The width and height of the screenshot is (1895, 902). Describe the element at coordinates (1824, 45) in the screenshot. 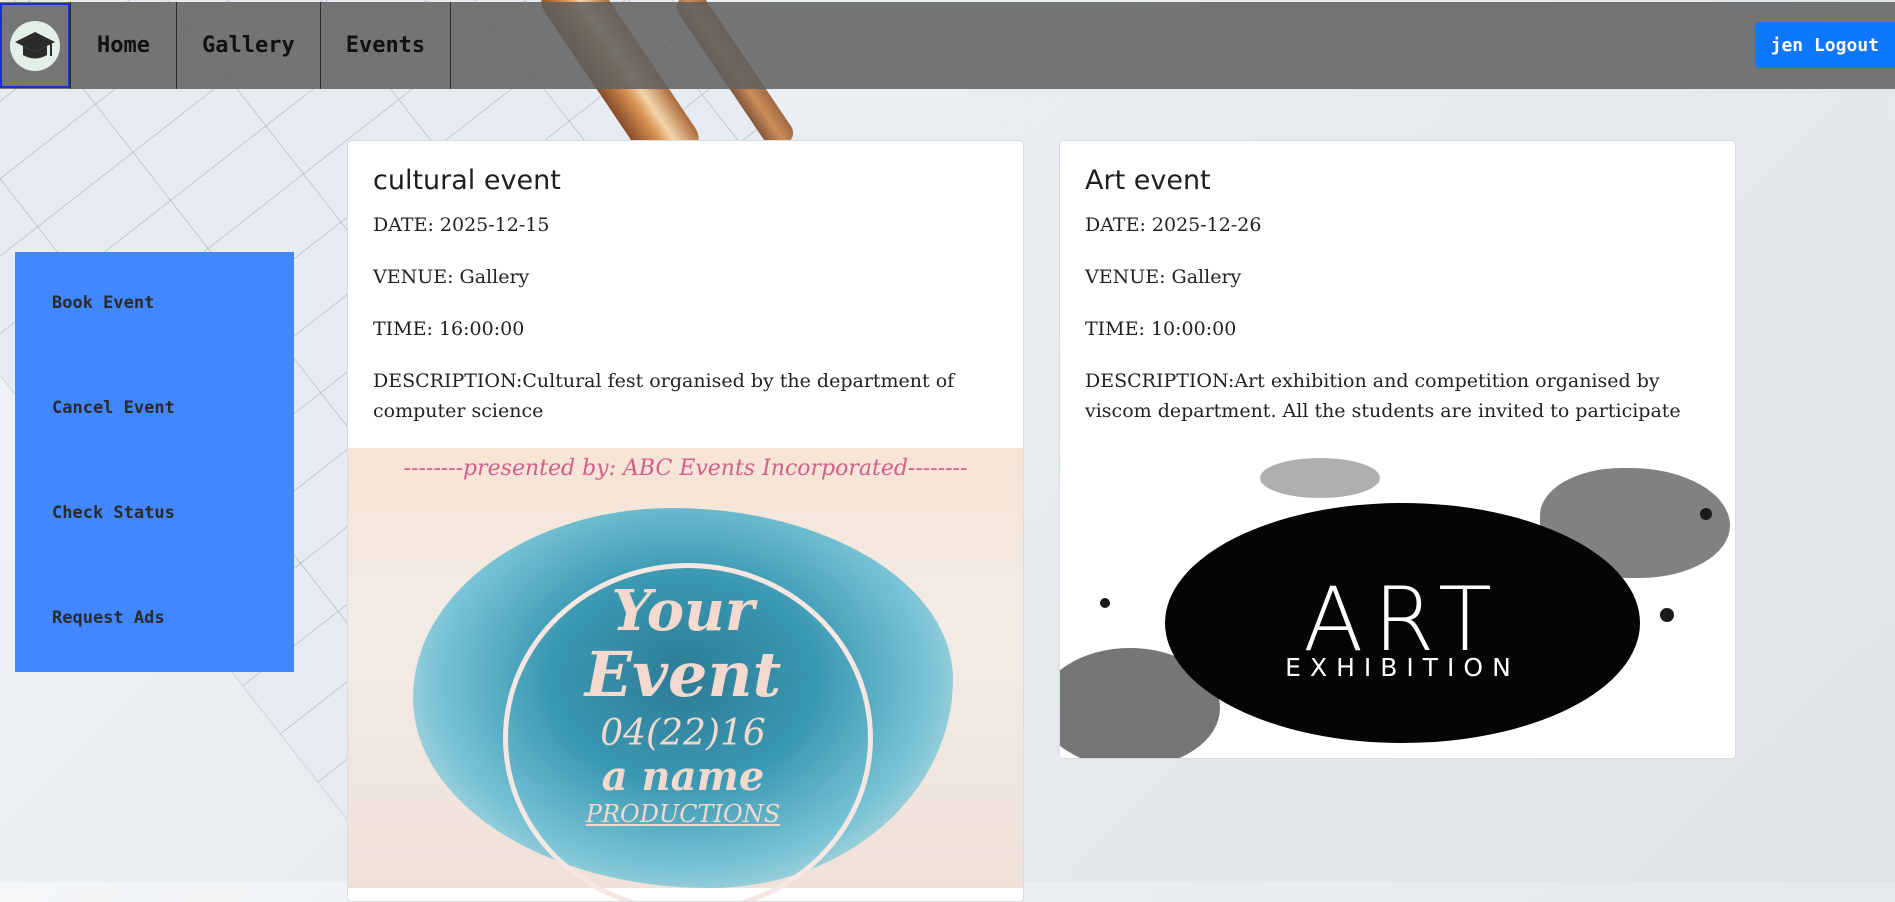

I see `logout-button: jen Logout` at that location.